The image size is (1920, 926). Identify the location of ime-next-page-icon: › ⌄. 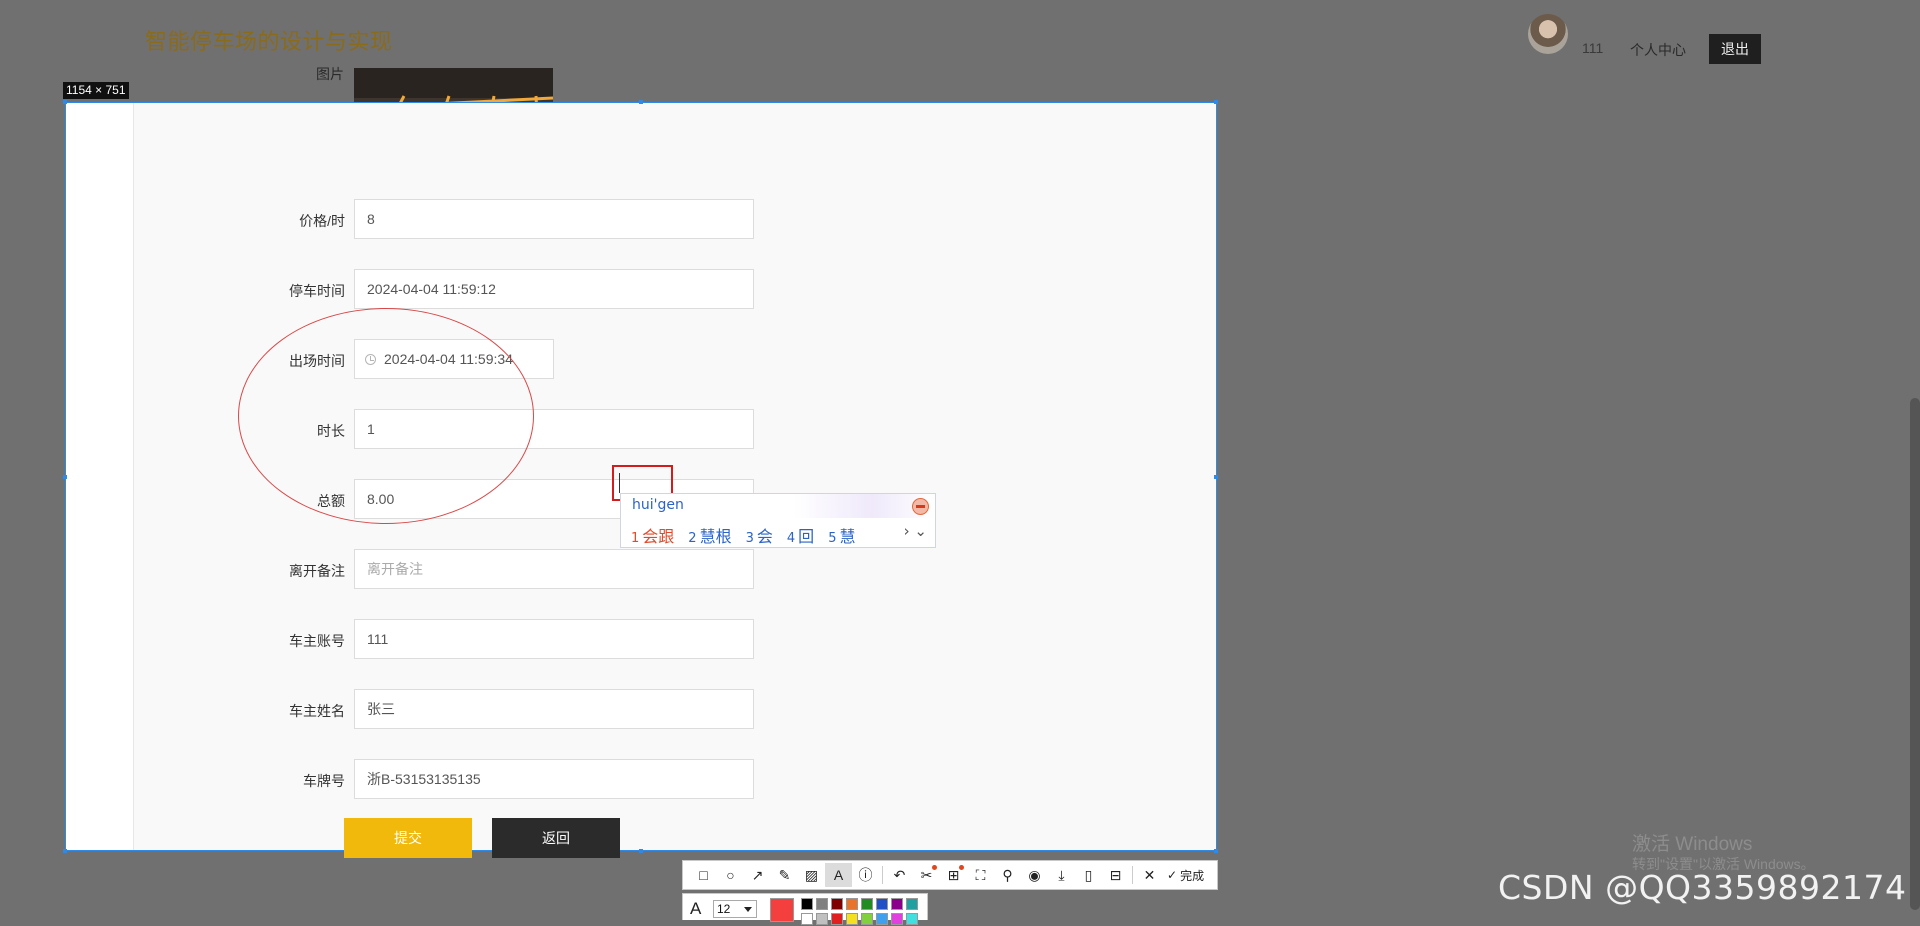
(915, 531).